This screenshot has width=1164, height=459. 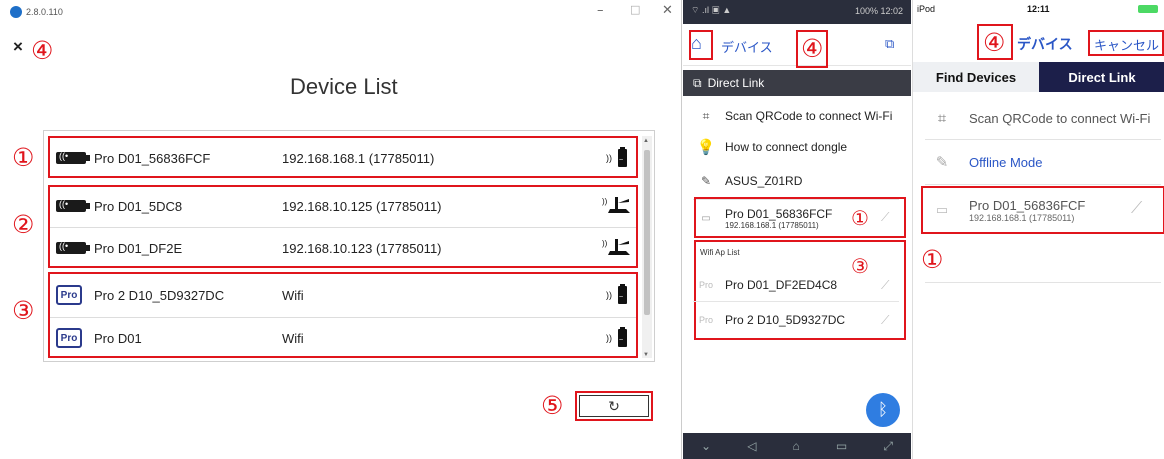 I want to click on bulb-icon: 💡, so click(x=706, y=147).